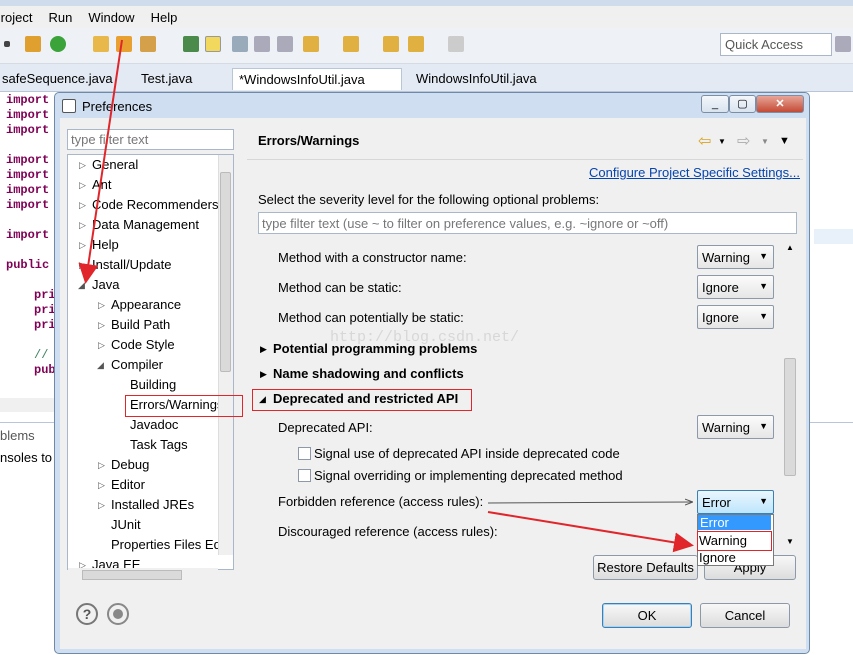 This screenshot has height=655, width=853. I want to click on tab-windowsinfoutil-dirty: *WindowsInfoUtil.java, so click(317, 79).